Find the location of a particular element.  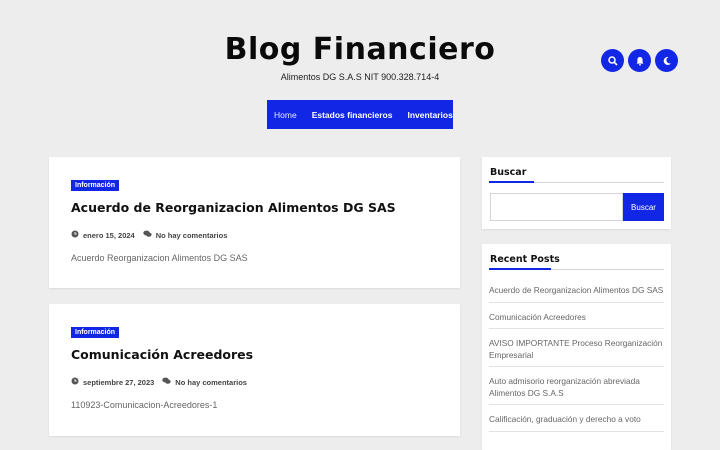

nav-item-estados-financieros: Estados financieros is located at coordinates (356, 115).